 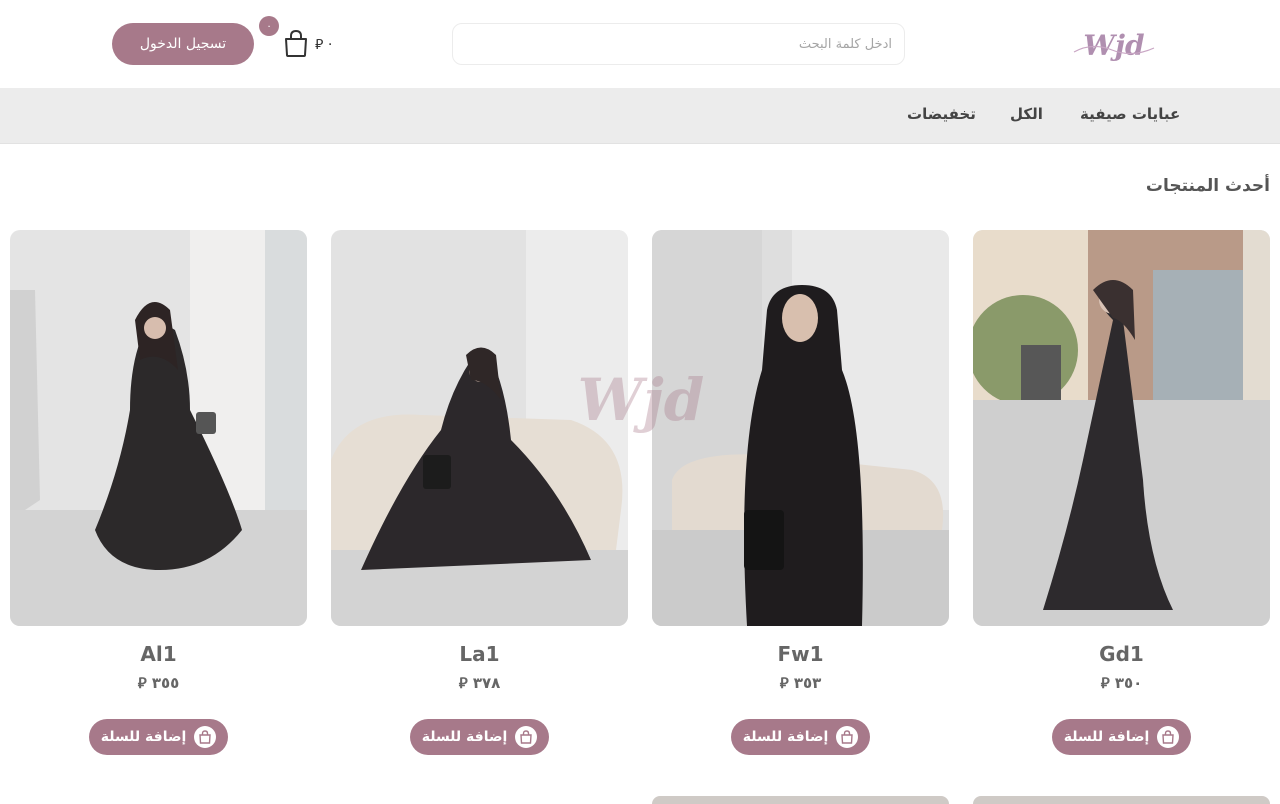 What do you see at coordinates (183, 44) in the screenshot?
I see `login-button: تسجيل الدخول` at bounding box center [183, 44].